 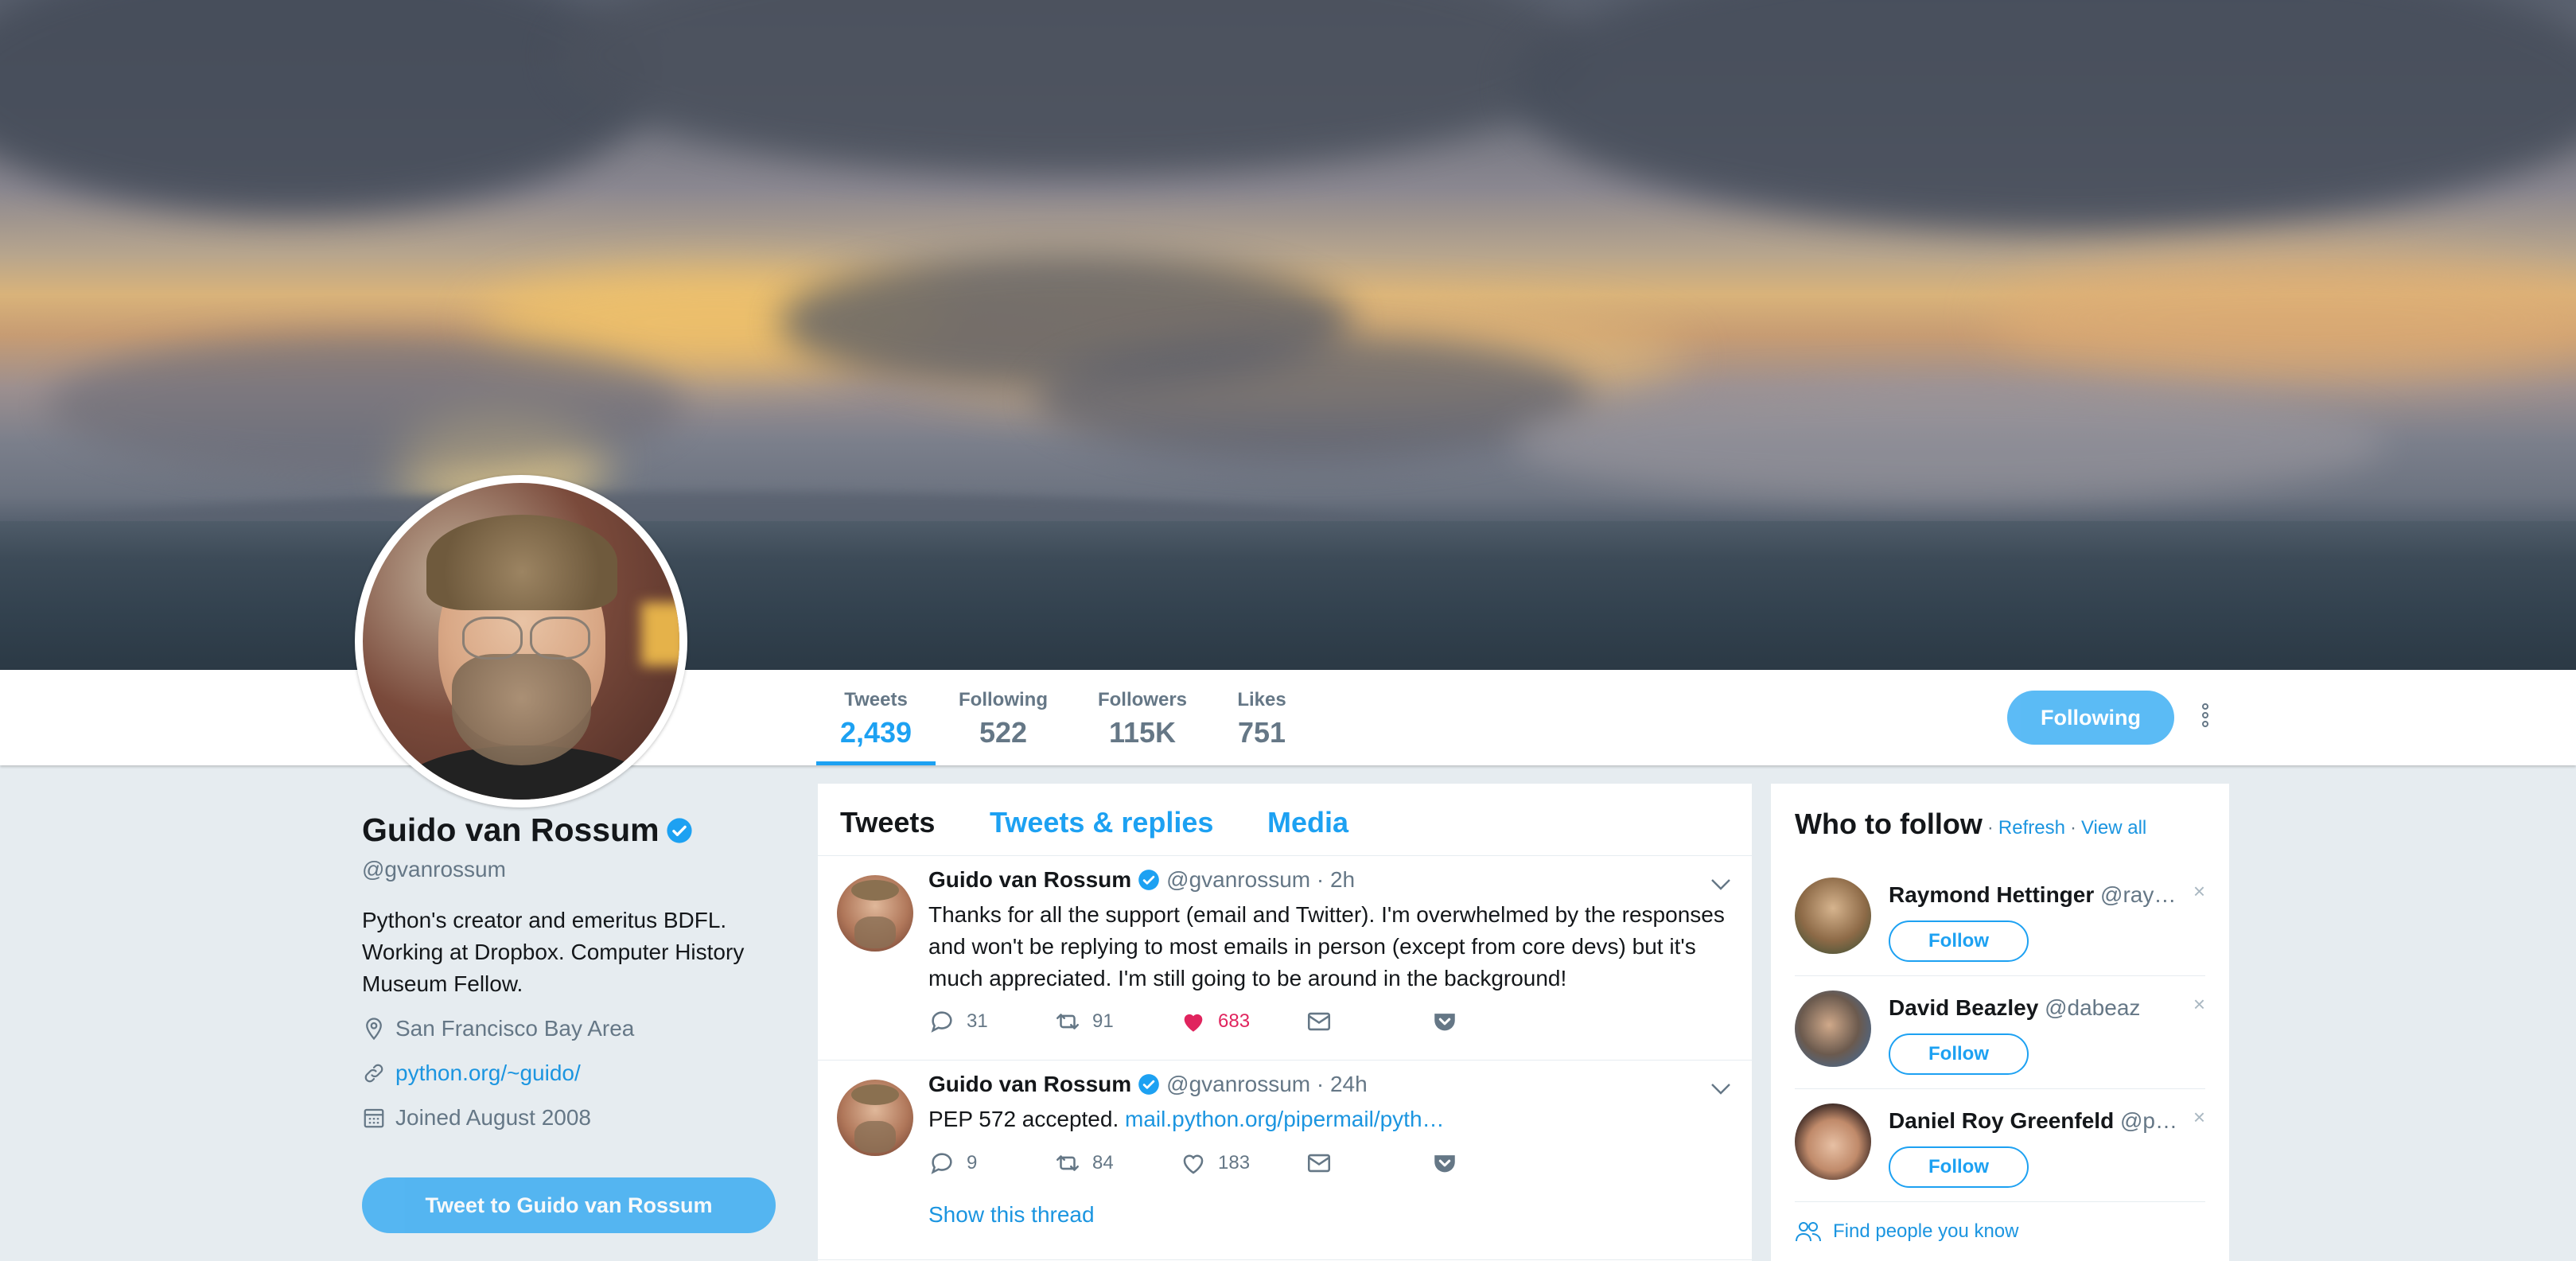 What do you see at coordinates (573, 869) in the screenshot?
I see `profile-handle: @gvanrossum` at bounding box center [573, 869].